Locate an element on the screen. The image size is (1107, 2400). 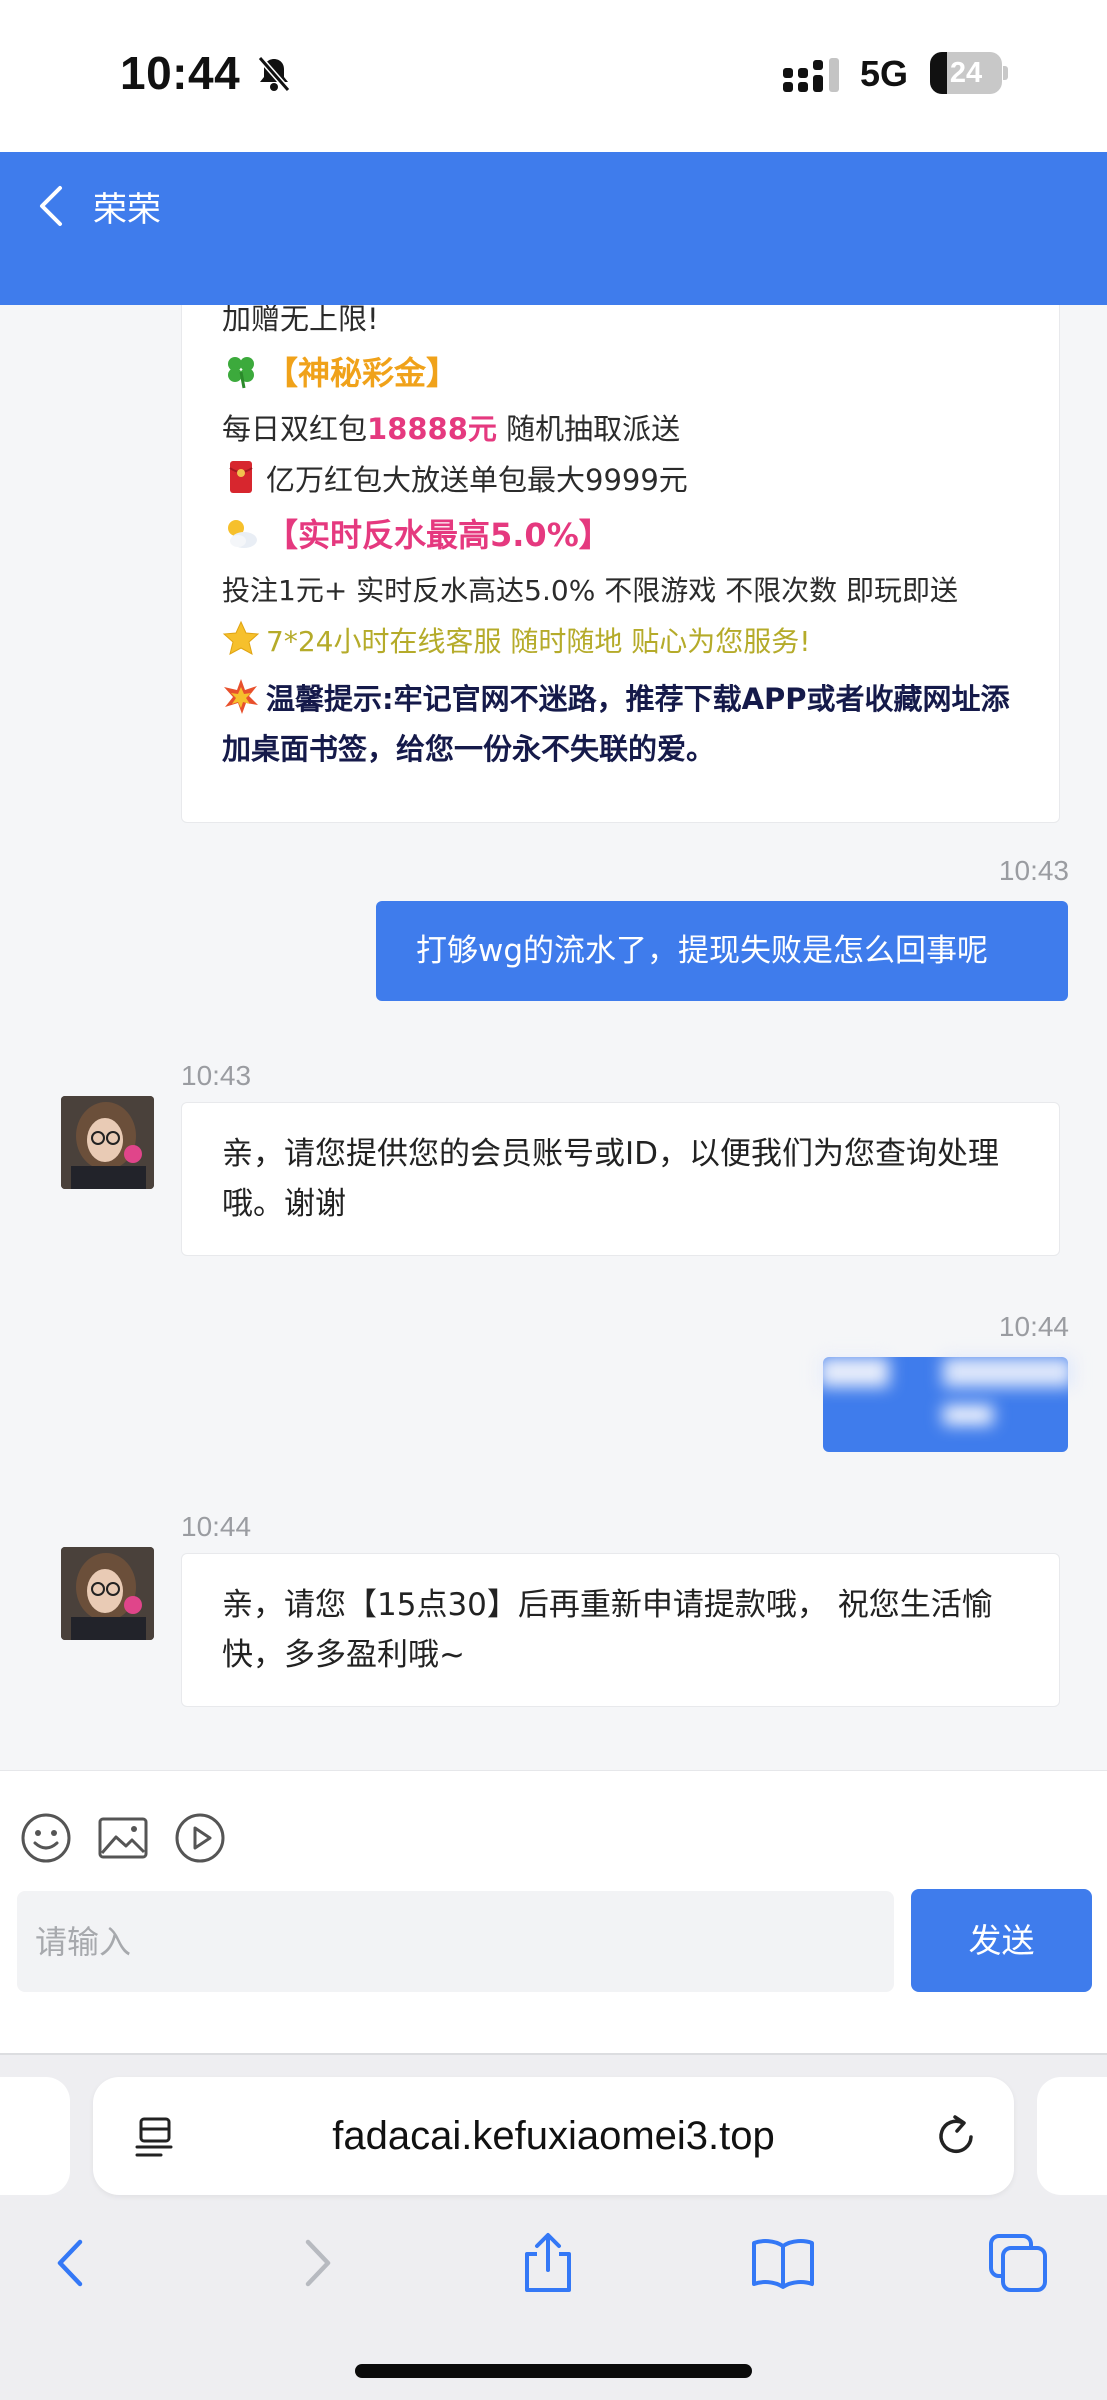
promo-heading-bonus: 【神秘彩金】 is located at coordinates (340, 373).